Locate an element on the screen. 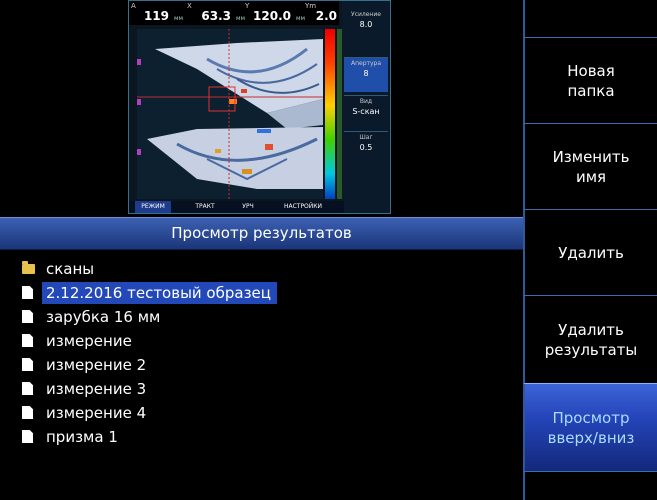 The width and height of the screenshot is (657, 500). file-item: призма 1 is located at coordinates (262, 437).